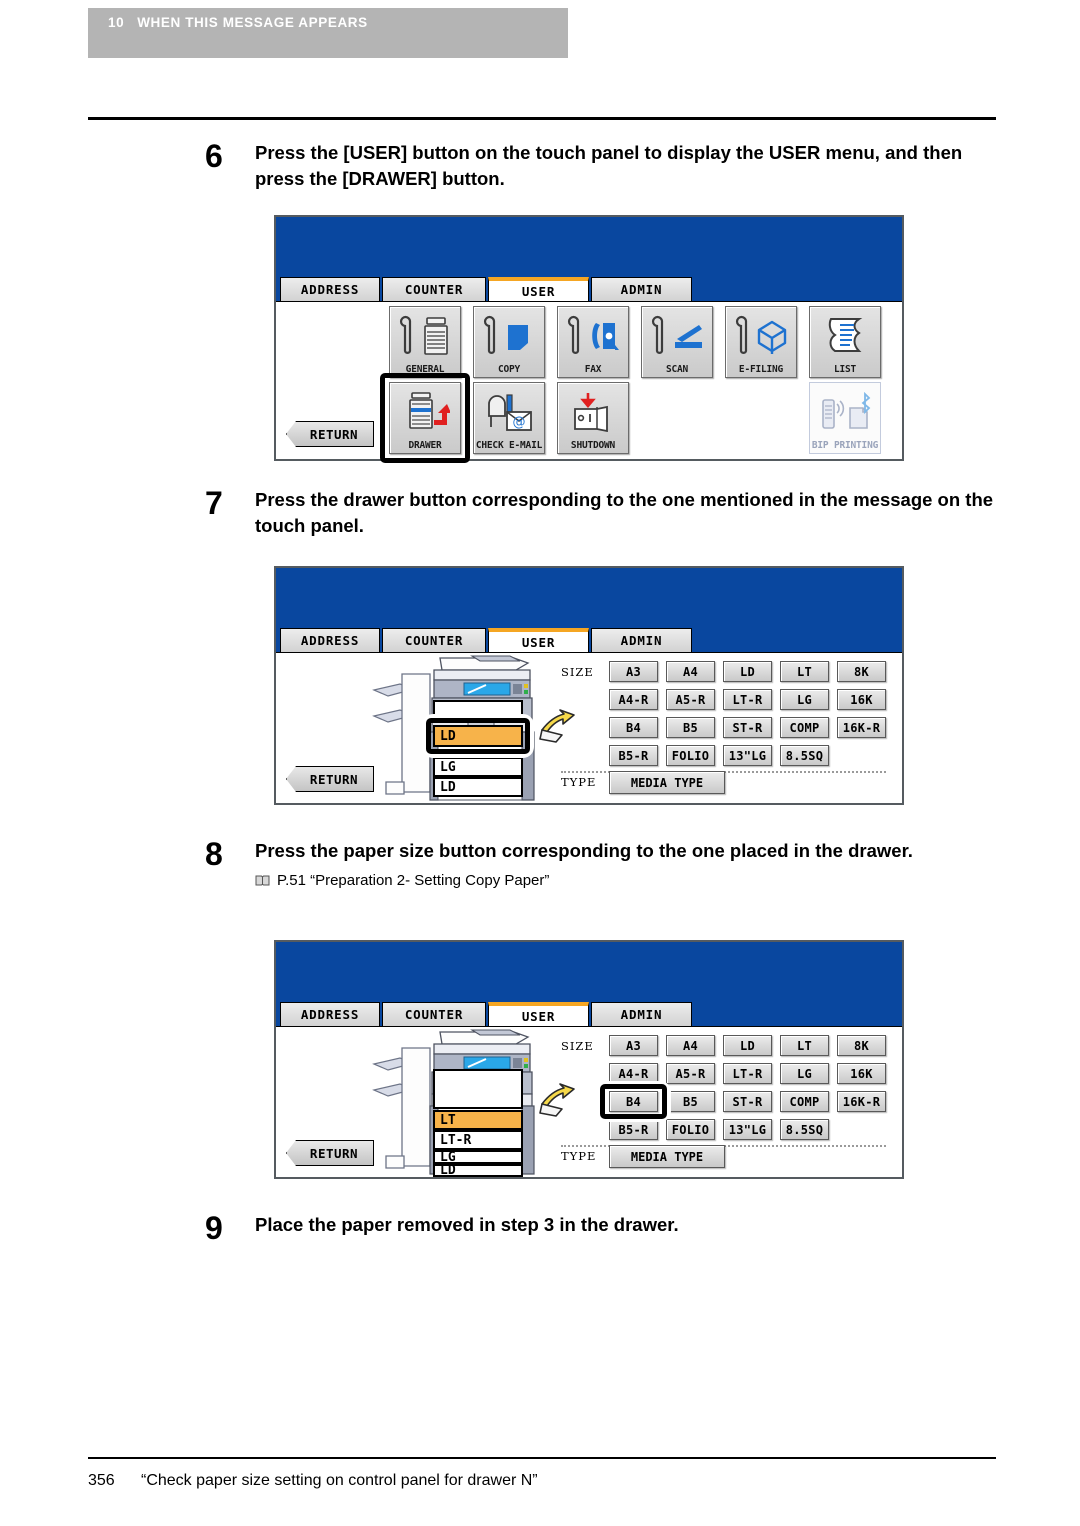  What do you see at coordinates (252, 22) in the screenshot?
I see `chapter-title: WHEN THIS MESSAGE APPEARS` at bounding box center [252, 22].